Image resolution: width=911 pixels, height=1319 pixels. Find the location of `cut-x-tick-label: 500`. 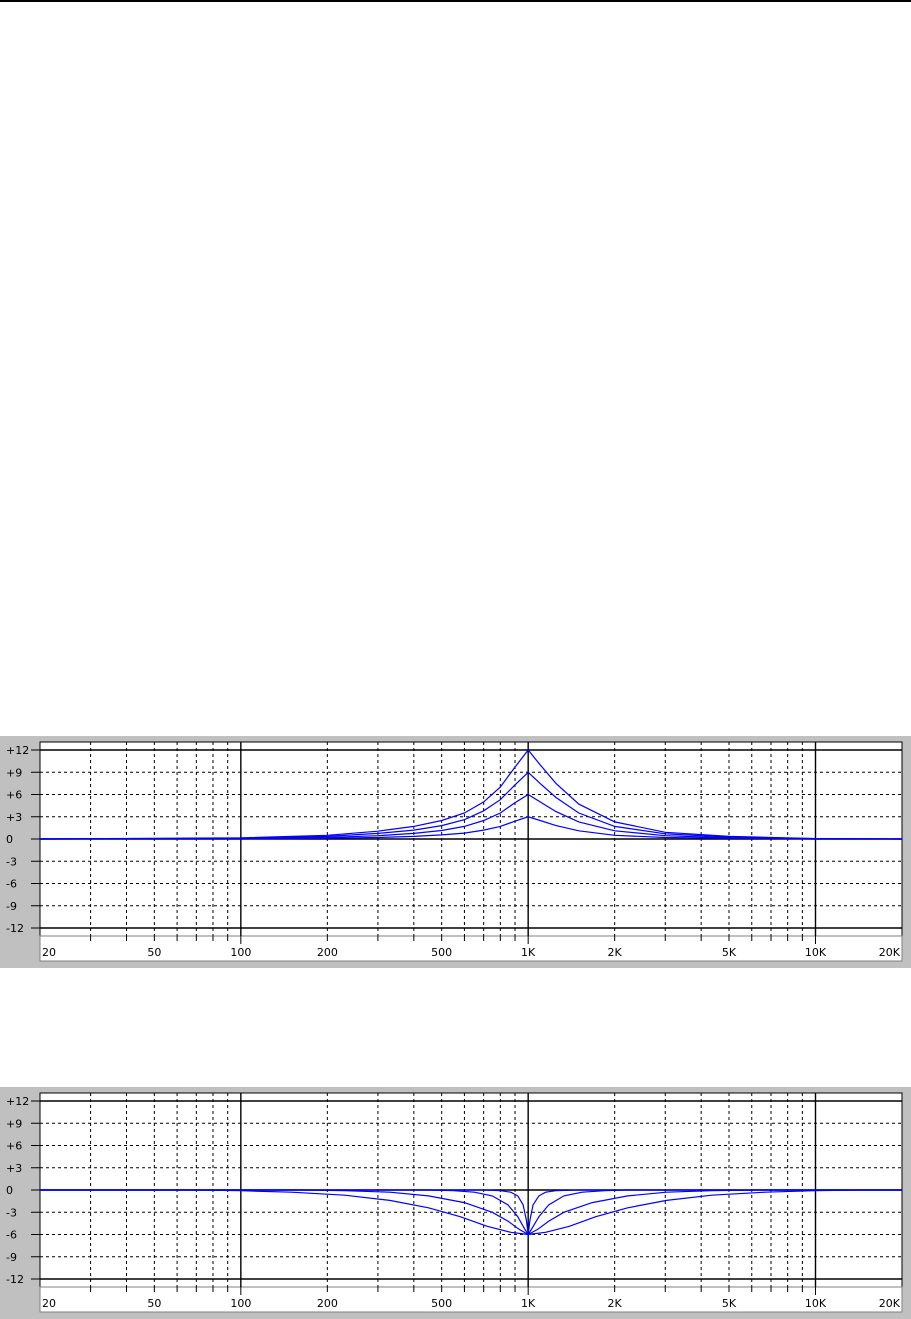

cut-x-tick-label: 500 is located at coordinates (441, 1303).